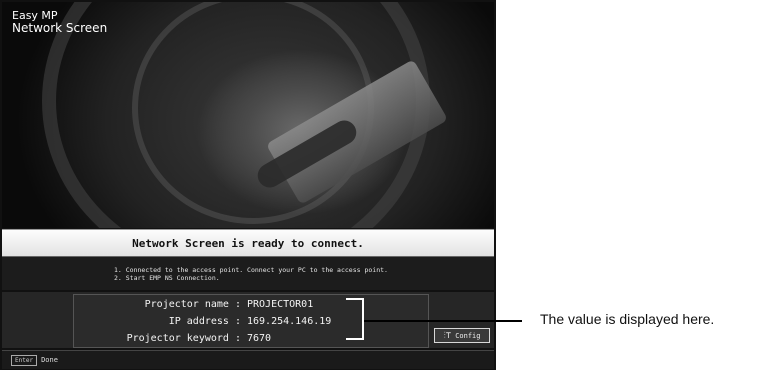  Describe the element at coordinates (355, 319) in the screenshot. I see `callout-bracket` at that location.